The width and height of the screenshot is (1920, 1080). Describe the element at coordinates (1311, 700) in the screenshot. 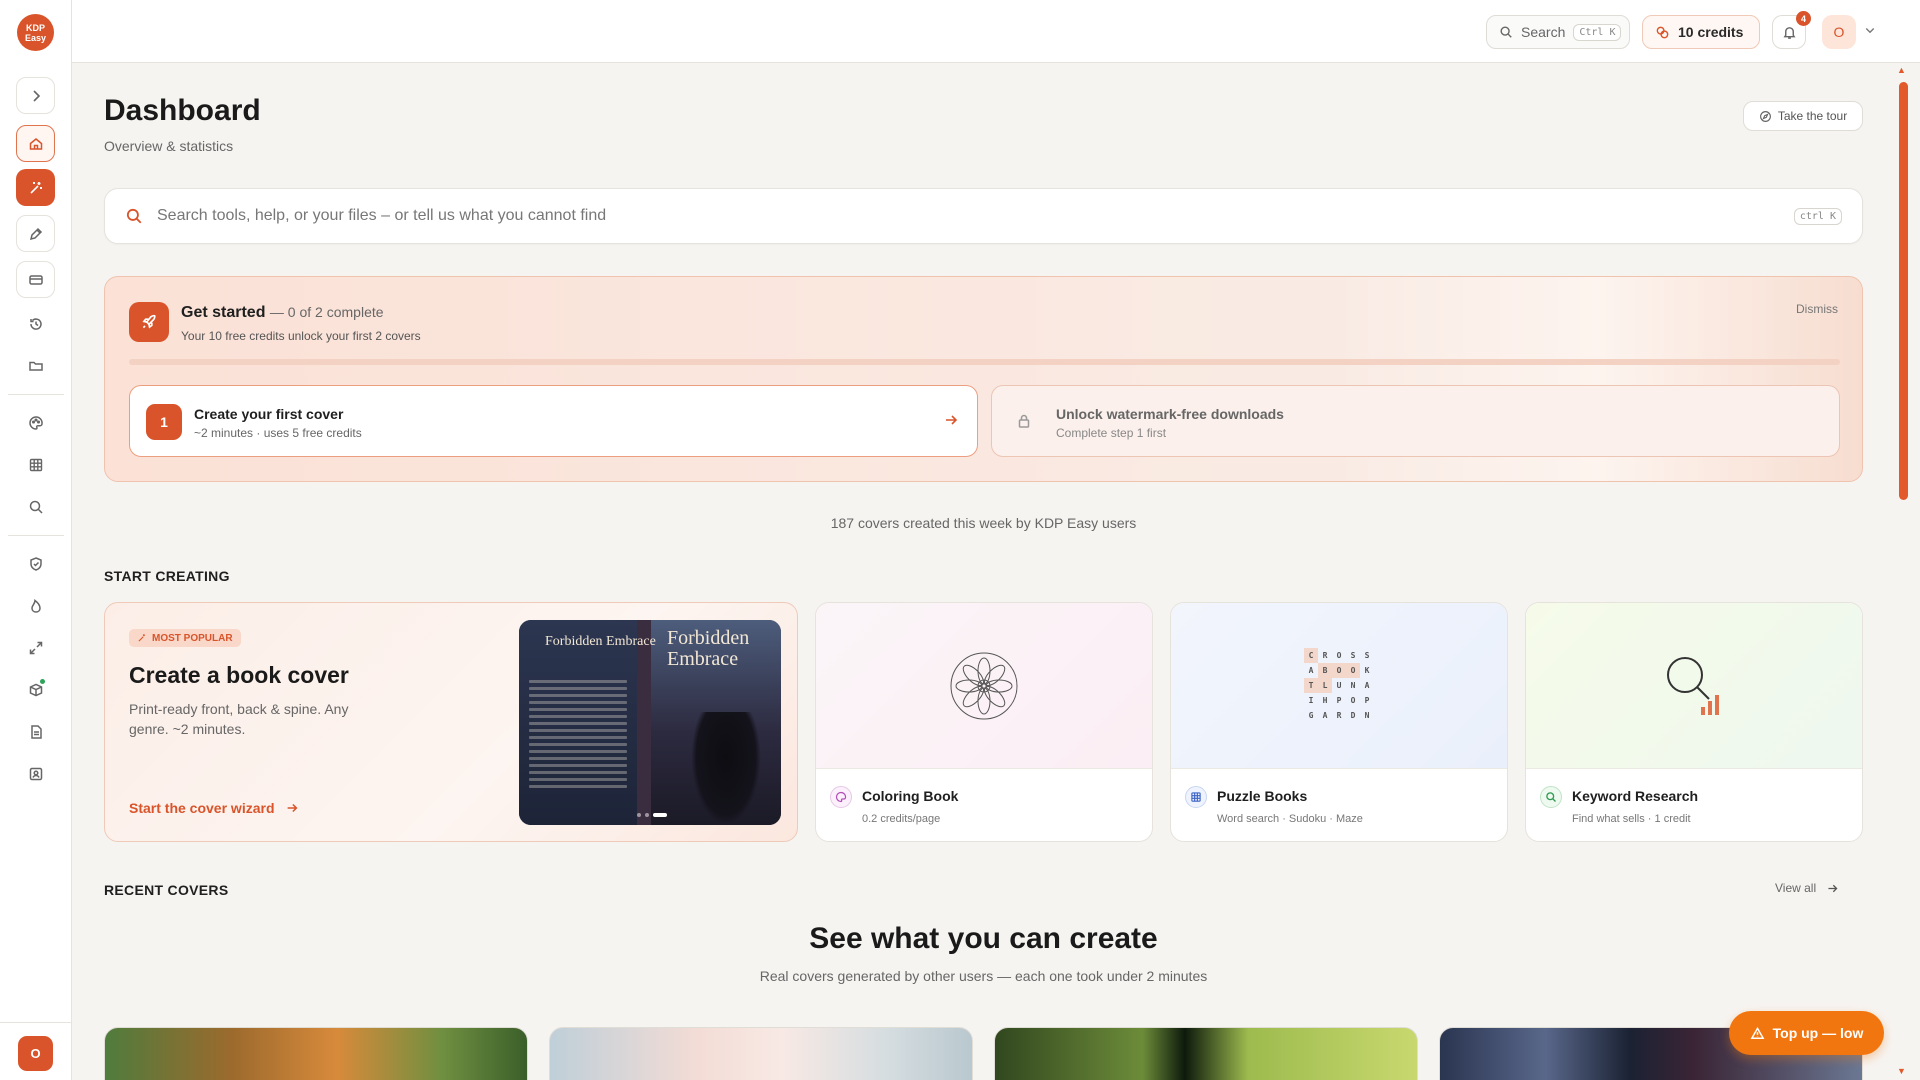

I see `puzzle-letter: I` at that location.